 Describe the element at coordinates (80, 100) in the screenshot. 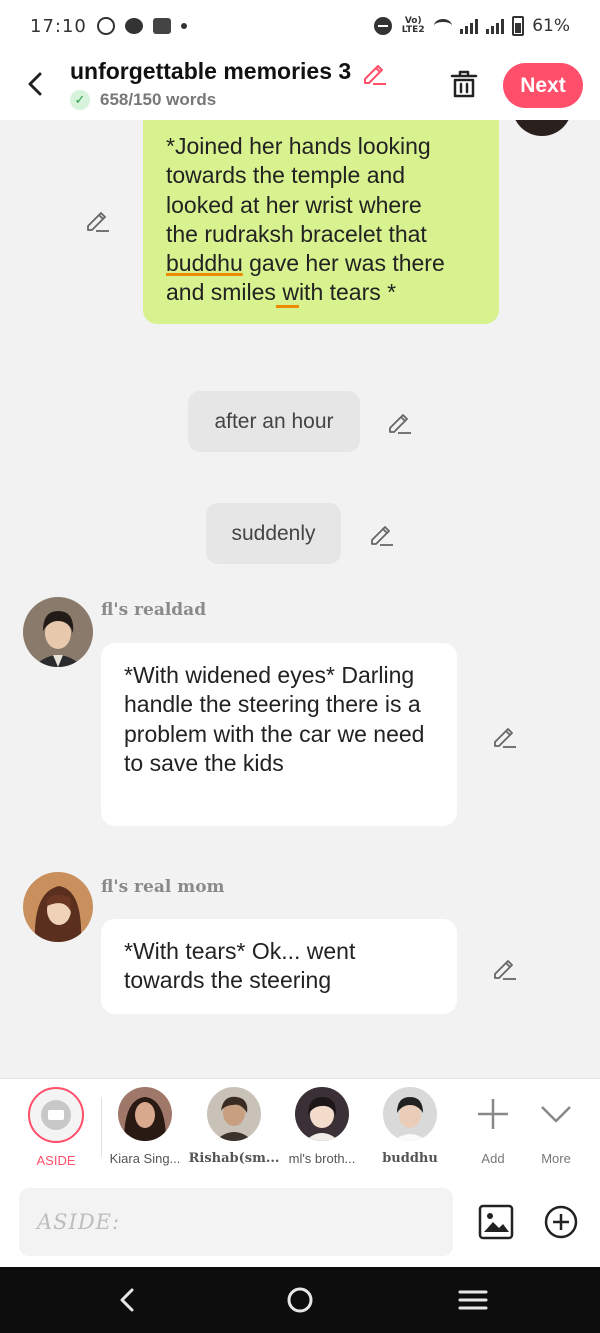

I see `check-icon: ✓` at that location.